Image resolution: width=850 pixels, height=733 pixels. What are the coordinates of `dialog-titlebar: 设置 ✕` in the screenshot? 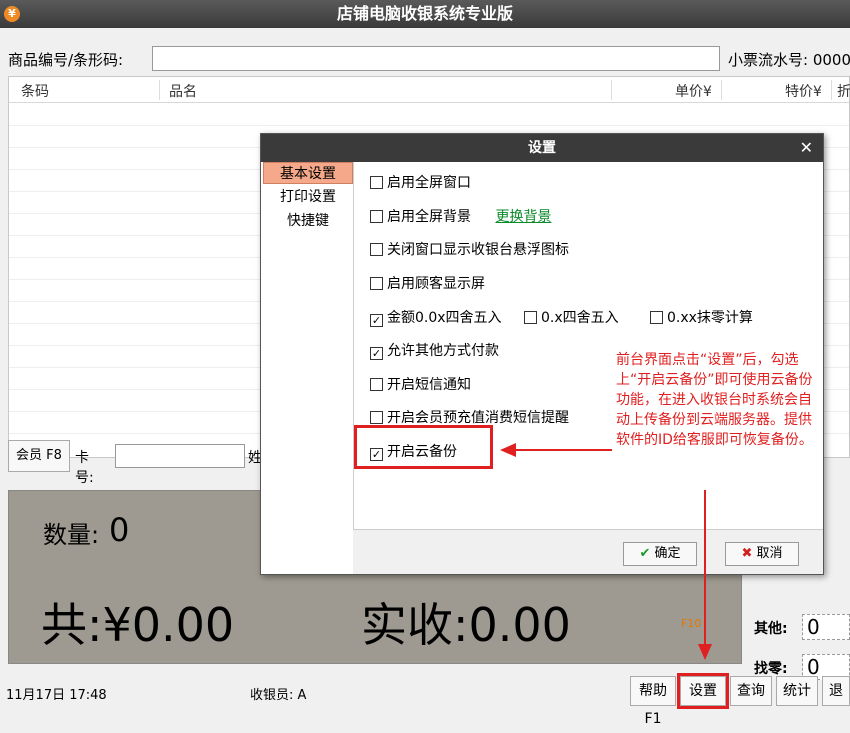 It's located at (542, 148).